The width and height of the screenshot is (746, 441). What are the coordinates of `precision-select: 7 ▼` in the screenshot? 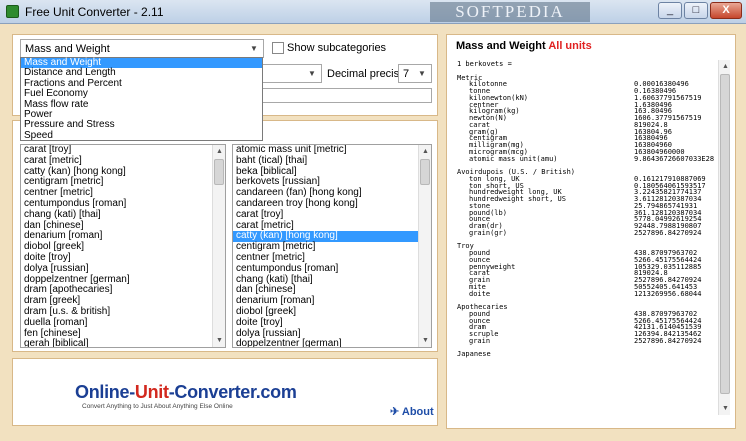 It's located at (415, 73).